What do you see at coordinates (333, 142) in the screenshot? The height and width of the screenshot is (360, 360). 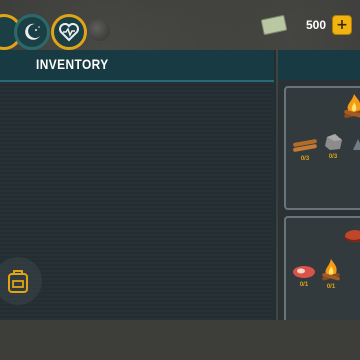 I see `stone-icon` at bounding box center [333, 142].